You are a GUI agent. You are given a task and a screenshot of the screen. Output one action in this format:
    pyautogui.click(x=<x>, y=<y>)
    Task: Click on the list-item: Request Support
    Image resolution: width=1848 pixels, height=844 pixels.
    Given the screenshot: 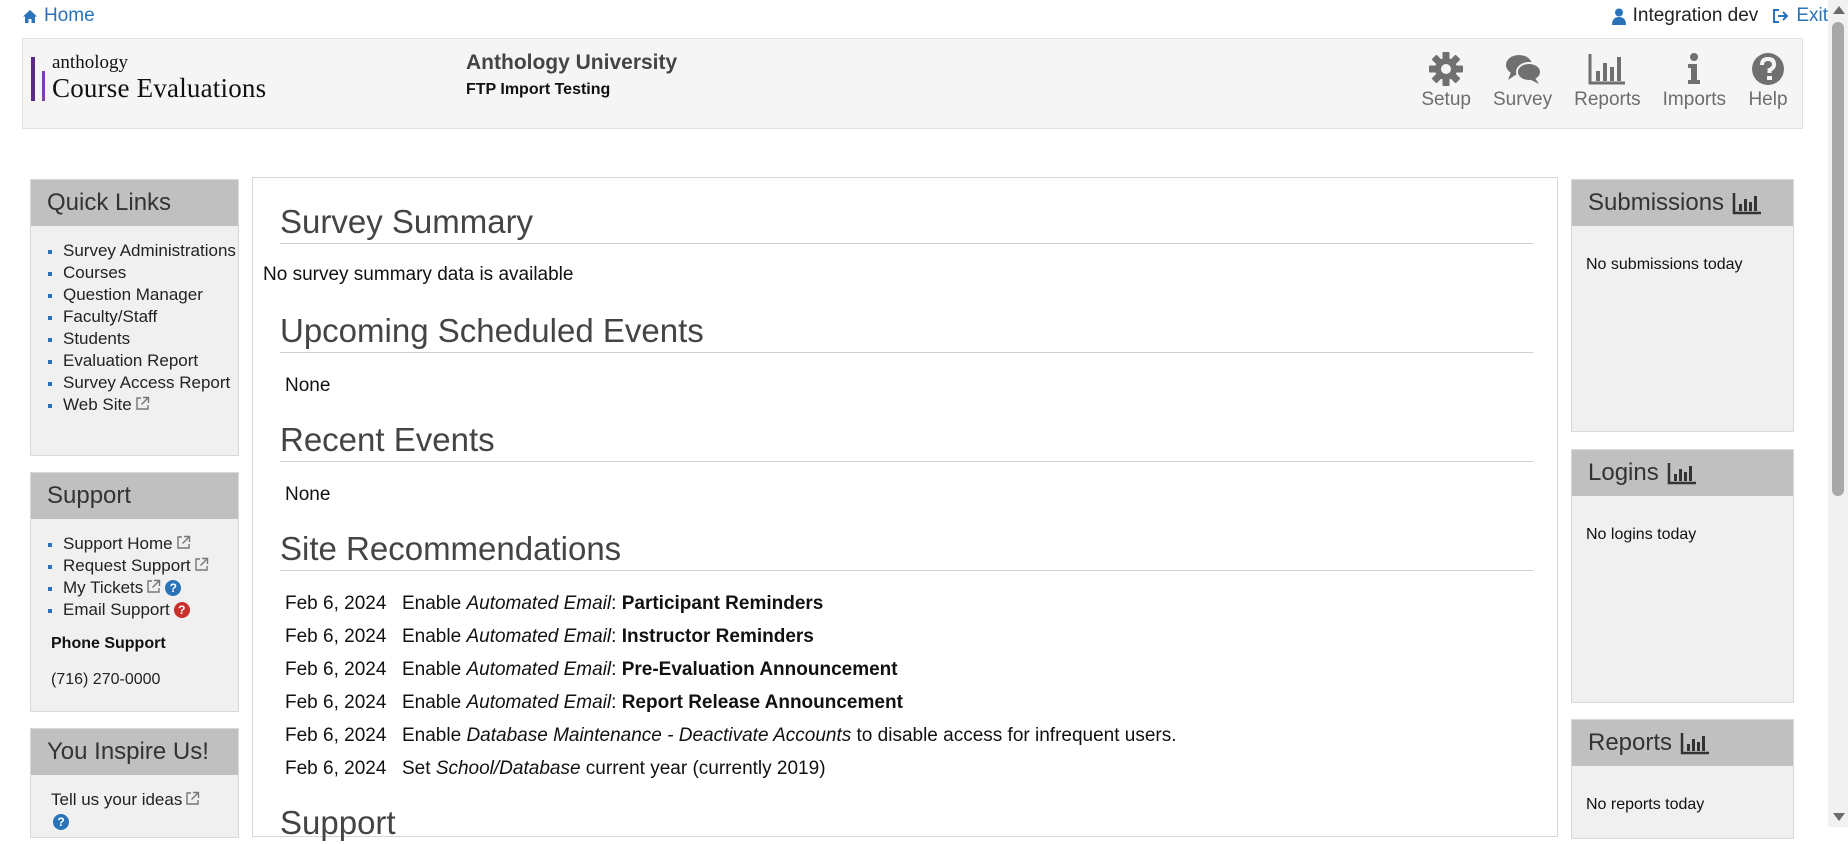 What is the action you would take?
    pyautogui.click(x=150, y=566)
    